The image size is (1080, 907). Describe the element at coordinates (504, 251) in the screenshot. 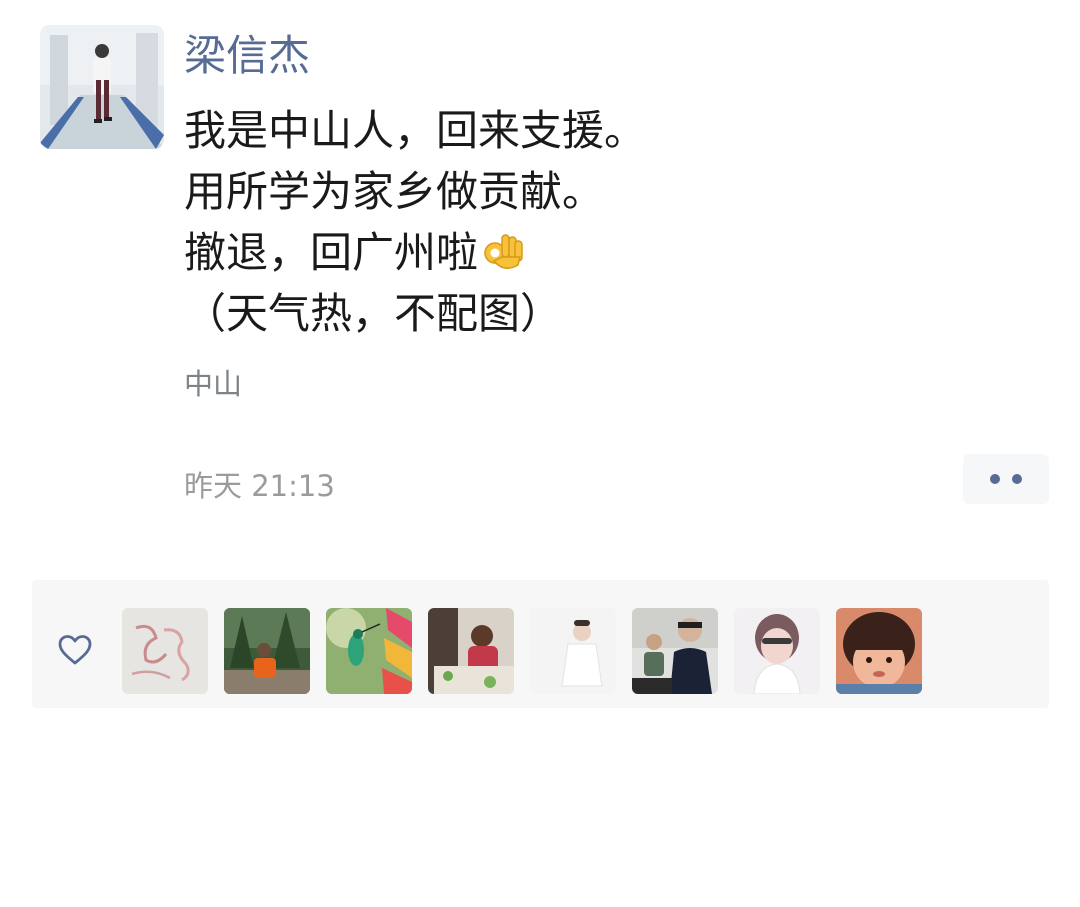

I see `ok-hand-emoji-icon` at that location.